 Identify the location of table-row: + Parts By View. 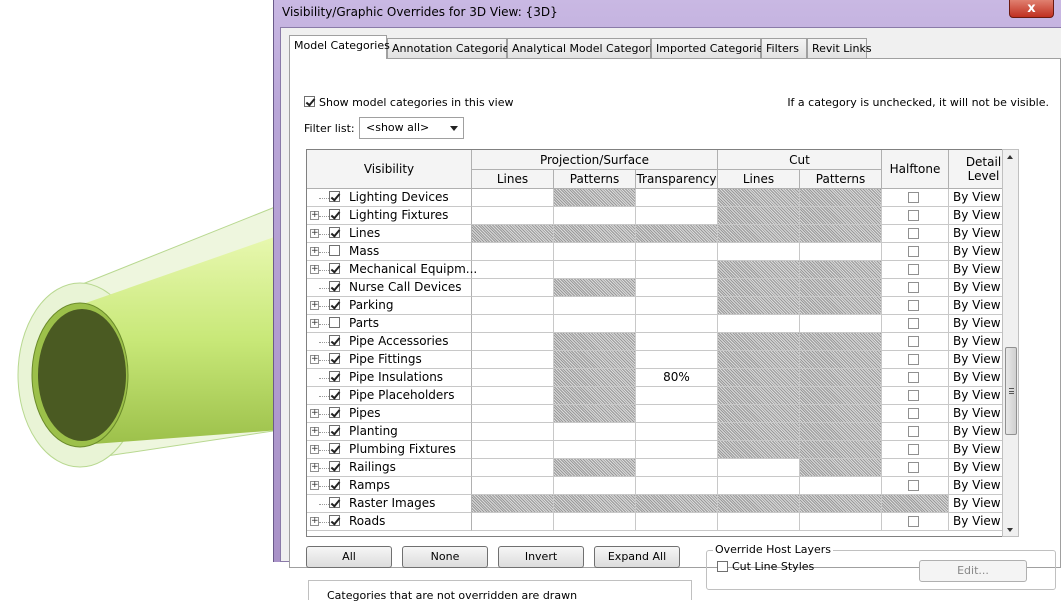
(662, 324).